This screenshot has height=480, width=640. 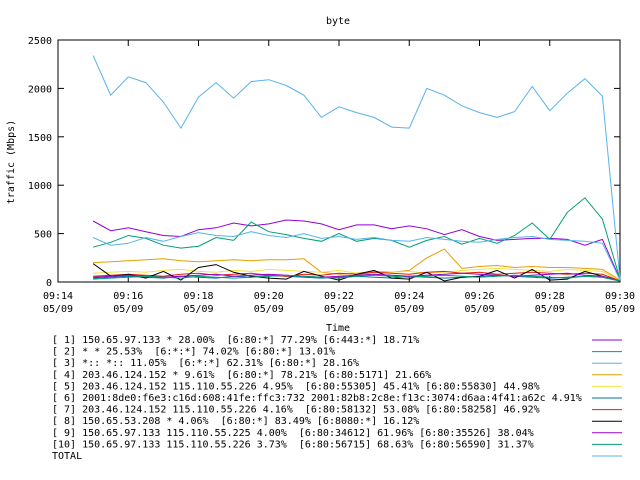 I want to click on x-tick-time: 09:24, so click(x=409, y=296).